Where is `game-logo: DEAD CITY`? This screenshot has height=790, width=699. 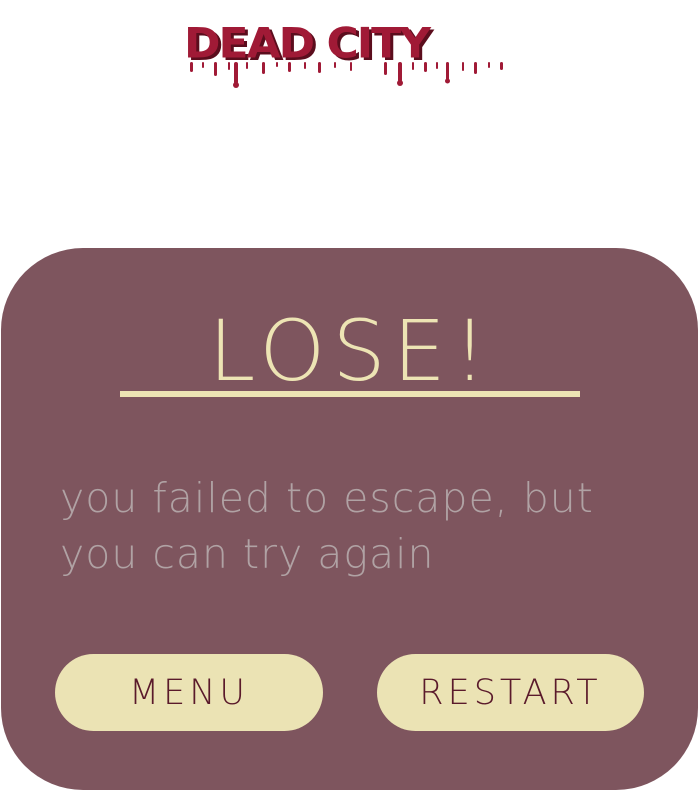
game-logo: DEAD CITY is located at coordinates (354, 53).